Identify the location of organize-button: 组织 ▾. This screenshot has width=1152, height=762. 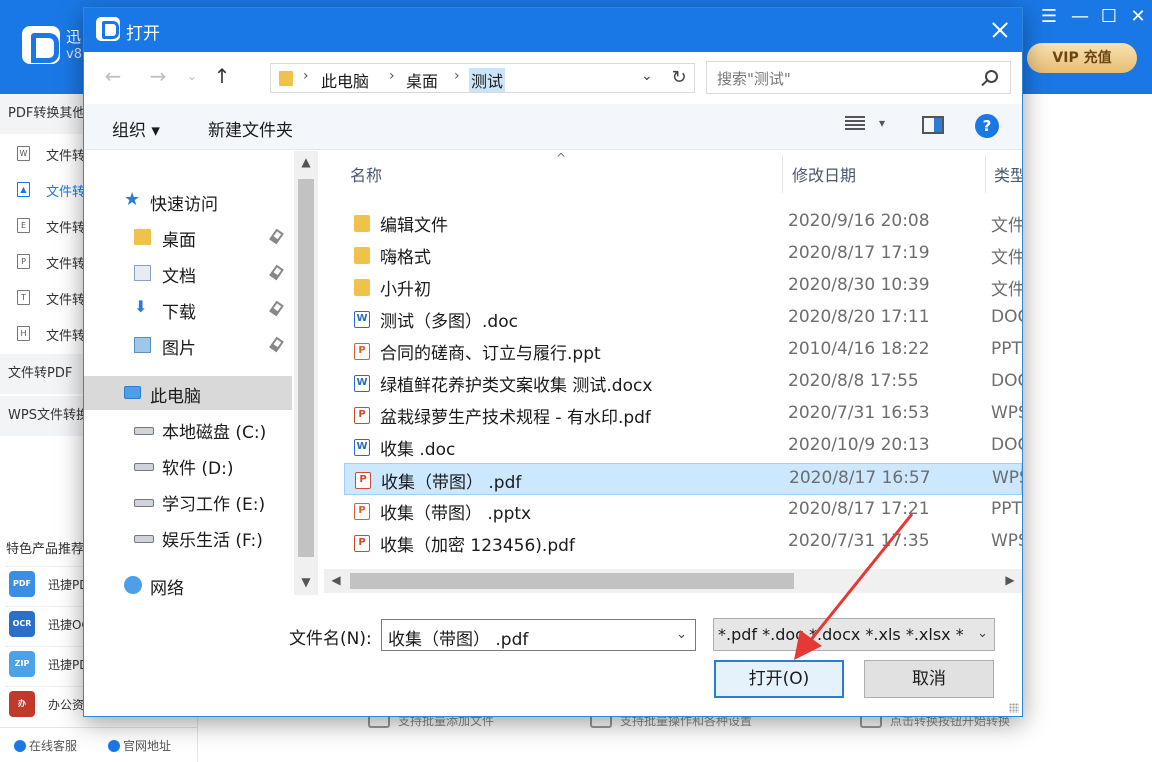
(136, 128).